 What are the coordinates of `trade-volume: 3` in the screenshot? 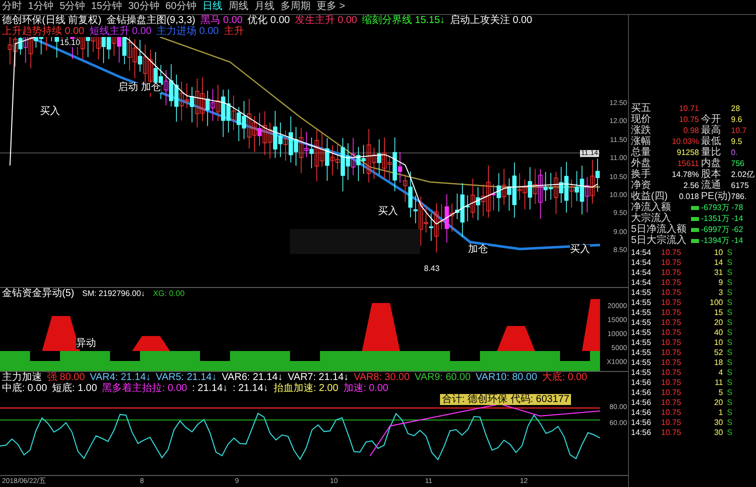 It's located at (720, 293).